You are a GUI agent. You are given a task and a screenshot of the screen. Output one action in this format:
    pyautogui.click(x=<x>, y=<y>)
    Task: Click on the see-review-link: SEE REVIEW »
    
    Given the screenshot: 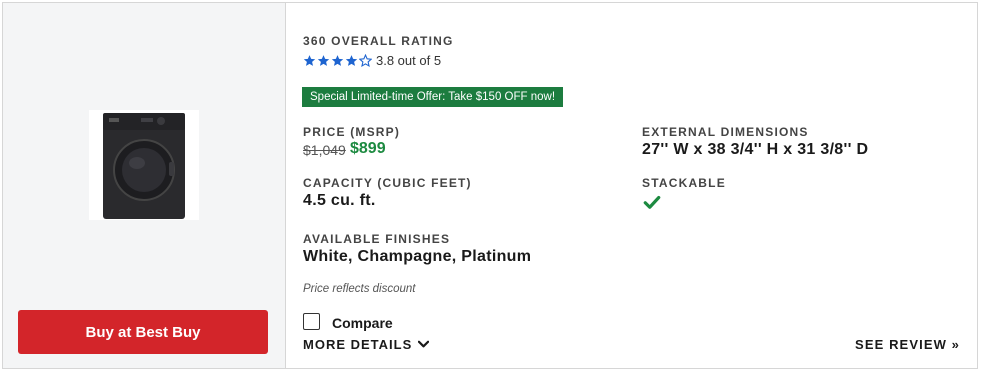 What is the action you would take?
    pyautogui.click(x=907, y=344)
    